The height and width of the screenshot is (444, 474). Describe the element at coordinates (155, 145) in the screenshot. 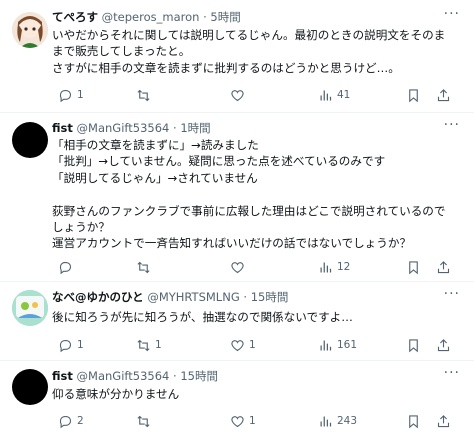

I see `tweet-line: 「相手の文章を読まずに」→読みました` at that location.